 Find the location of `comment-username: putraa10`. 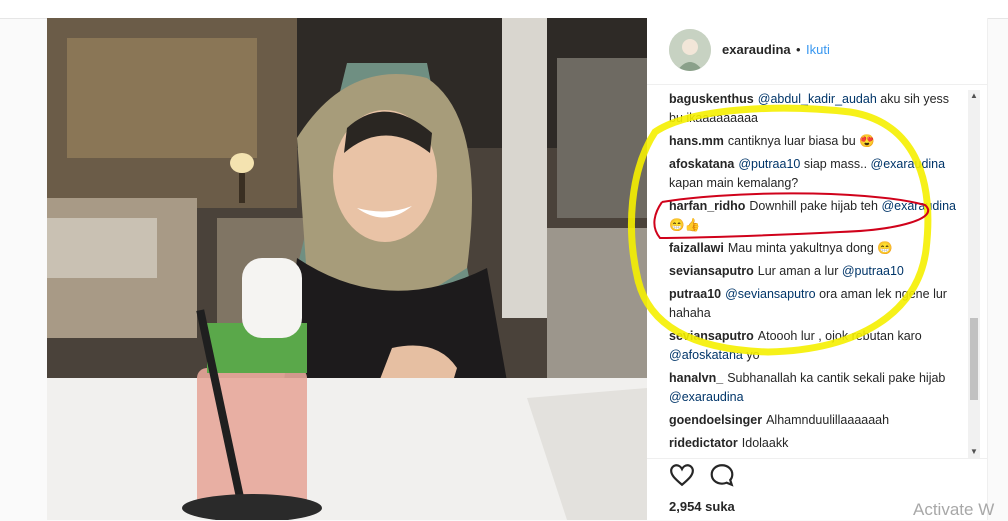

comment-username: putraa10 is located at coordinates (695, 294).